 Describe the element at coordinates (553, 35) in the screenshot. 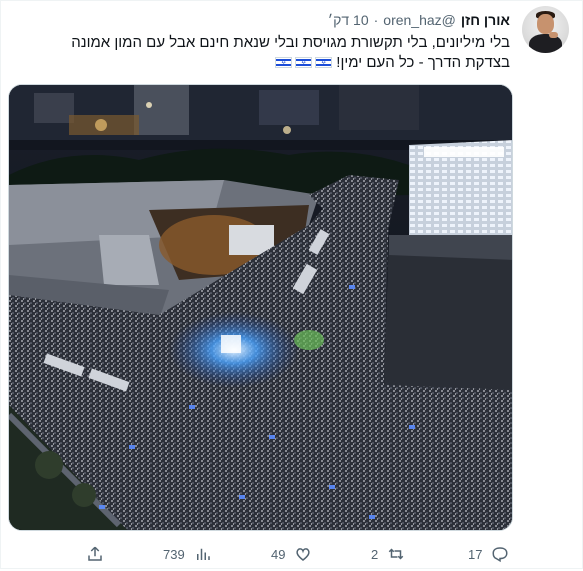

I see `avatar-hand` at that location.